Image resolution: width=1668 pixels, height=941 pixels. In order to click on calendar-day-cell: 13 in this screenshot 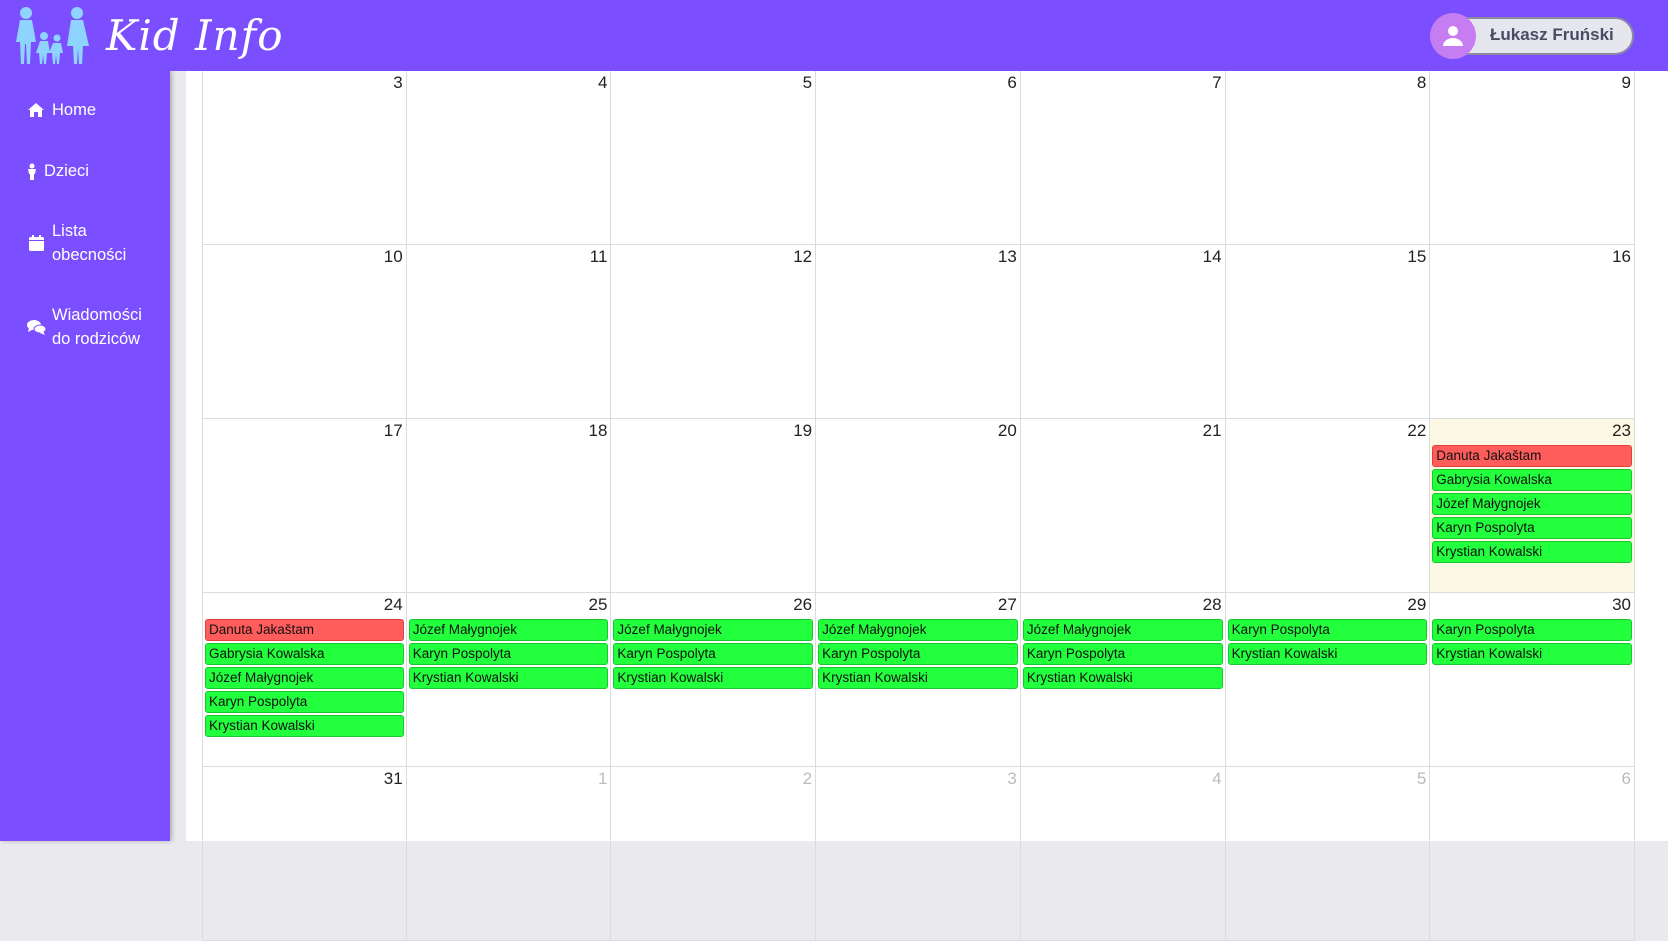, I will do `click(918, 332)`.